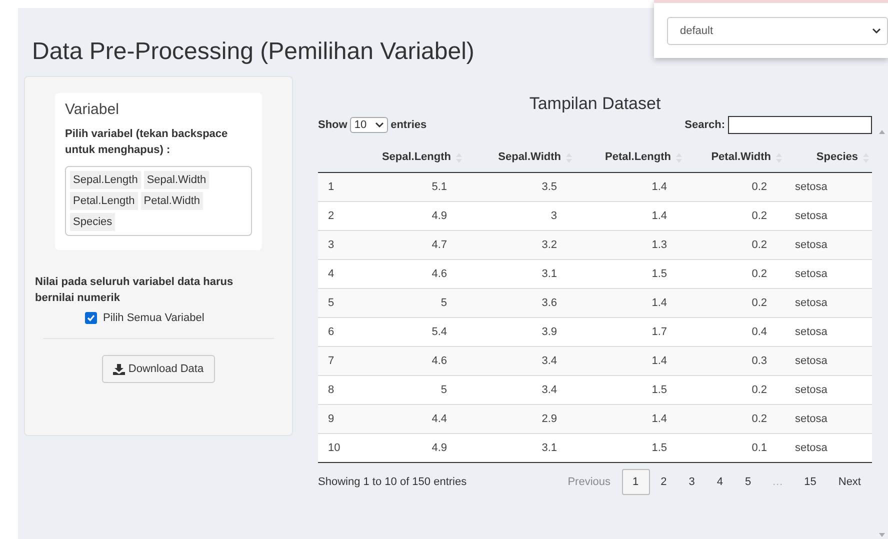 The width and height of the screenshot is (888, 539). What do you see at coordinates (549, 332) in the screenshot?
I see `table-cell: 3.9` at bounding box center [549, 332].